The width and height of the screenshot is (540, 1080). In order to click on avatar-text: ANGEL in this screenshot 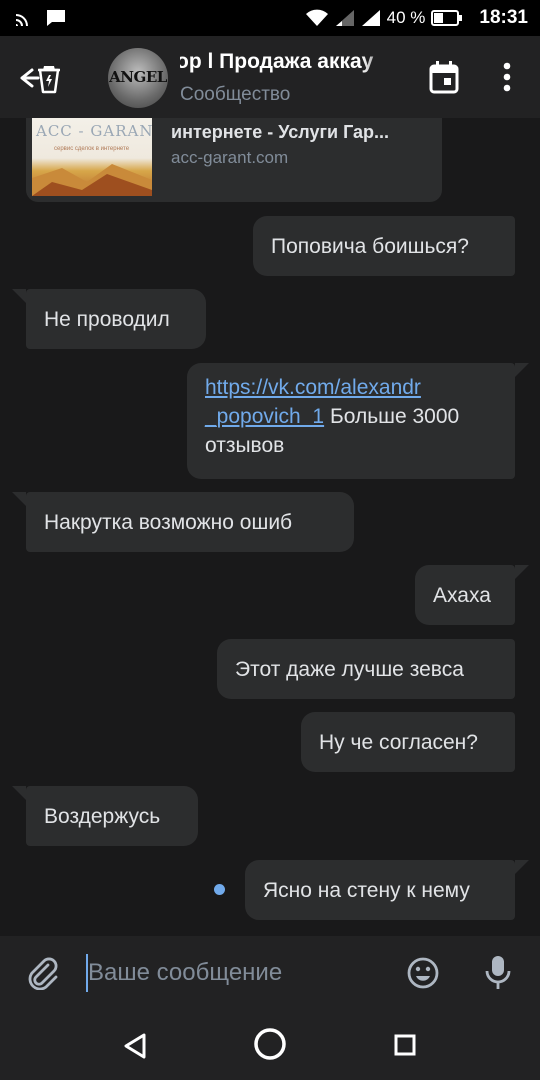, I will do `click(138, 77)`.